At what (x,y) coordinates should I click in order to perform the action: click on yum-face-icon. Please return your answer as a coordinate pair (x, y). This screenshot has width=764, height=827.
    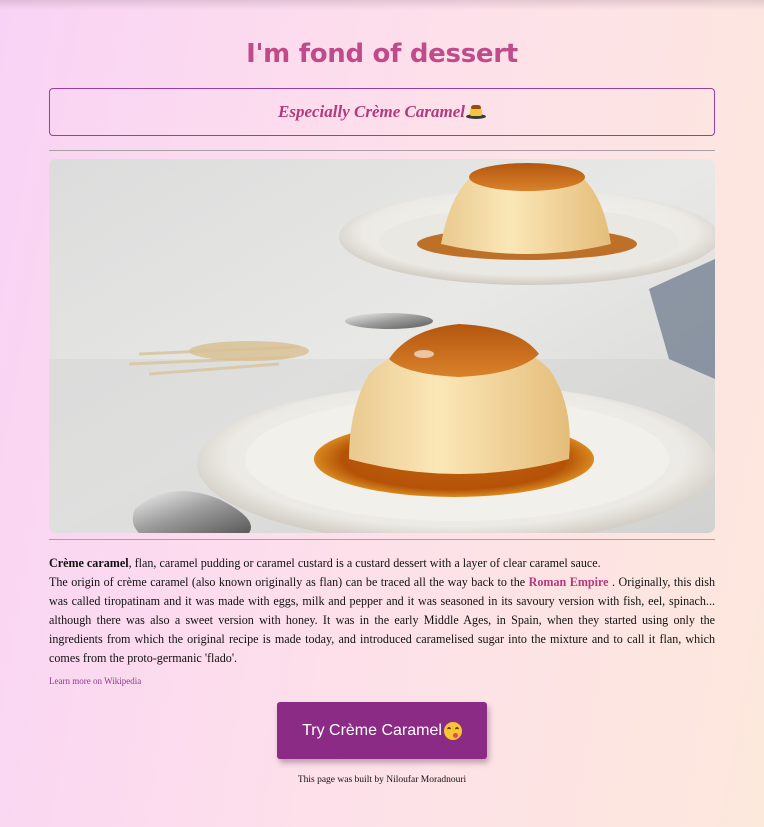
    Looking at the image, I should click on (452, 730).